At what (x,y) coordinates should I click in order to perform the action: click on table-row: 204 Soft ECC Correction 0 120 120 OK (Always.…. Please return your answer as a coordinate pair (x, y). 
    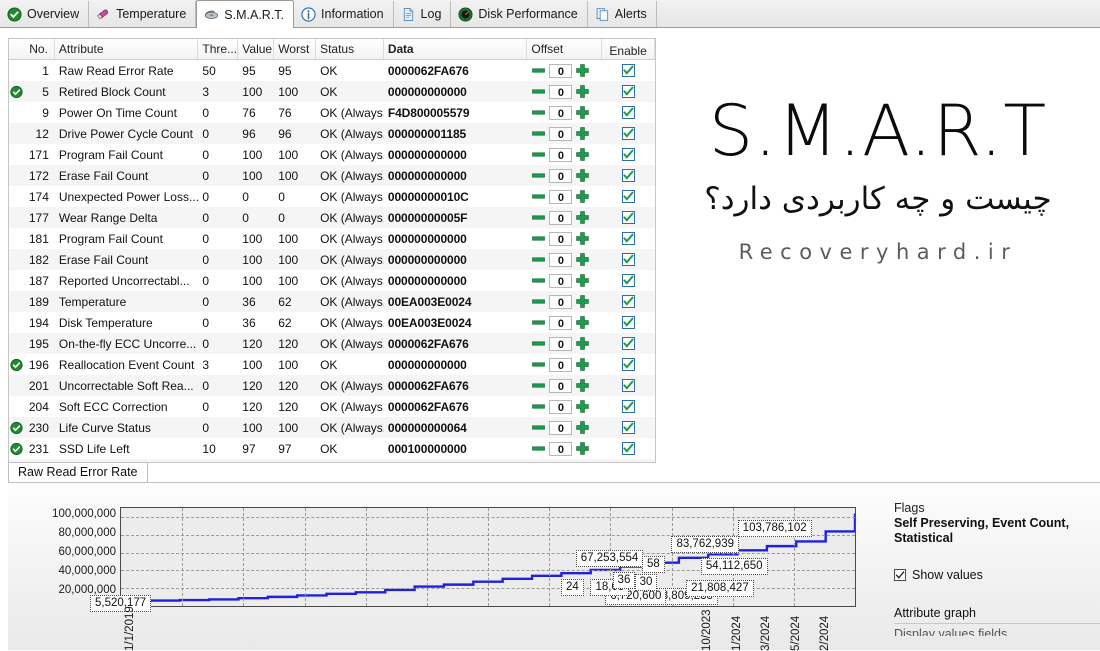
    Looking at the image, I should click on (332, 406).